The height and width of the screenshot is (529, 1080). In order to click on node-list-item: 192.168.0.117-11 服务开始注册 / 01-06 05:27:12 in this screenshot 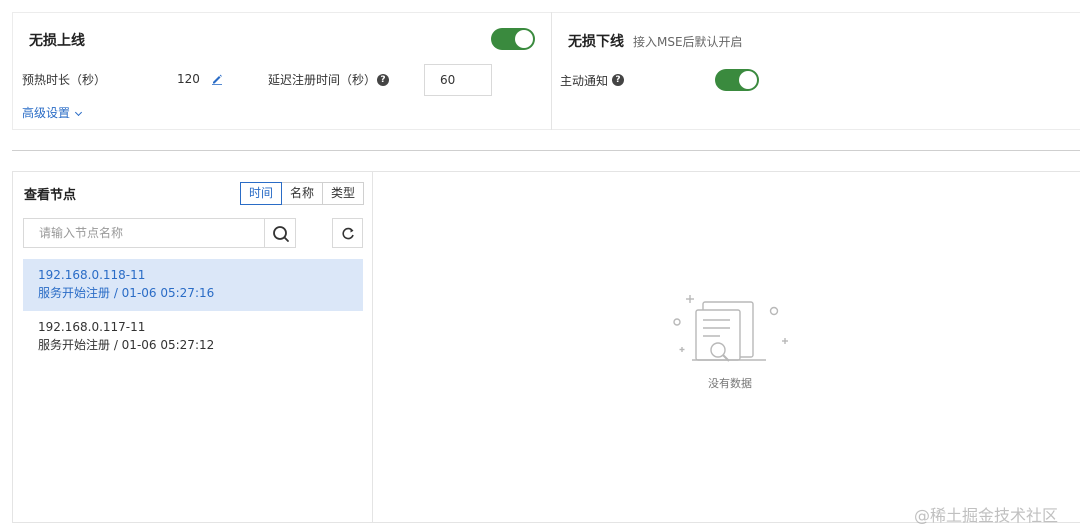, I will do `click(193, 337)`.